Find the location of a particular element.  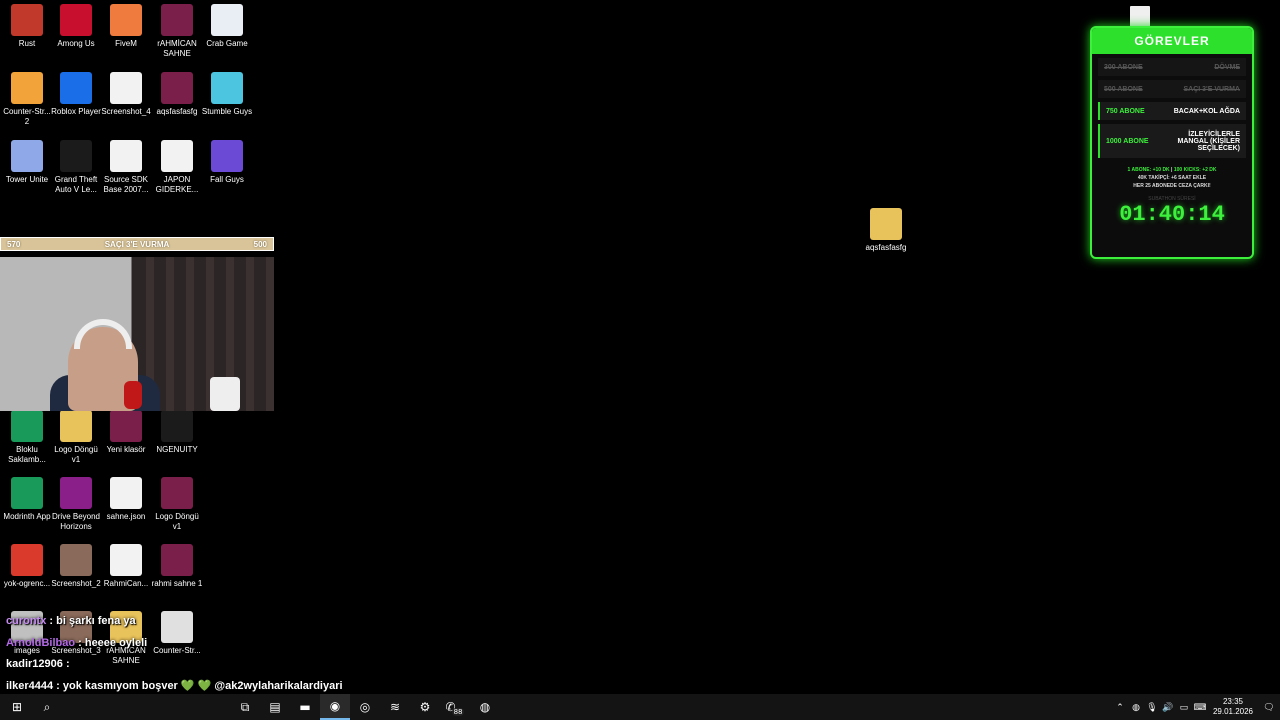

start-icon: ⊞ is located at coordinates (17, 707).